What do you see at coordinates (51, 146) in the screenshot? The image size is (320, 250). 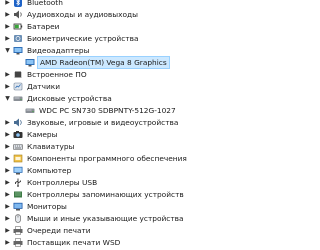 I see `tree-item-label: Клавиатуры` at bounding box center [51, 146].